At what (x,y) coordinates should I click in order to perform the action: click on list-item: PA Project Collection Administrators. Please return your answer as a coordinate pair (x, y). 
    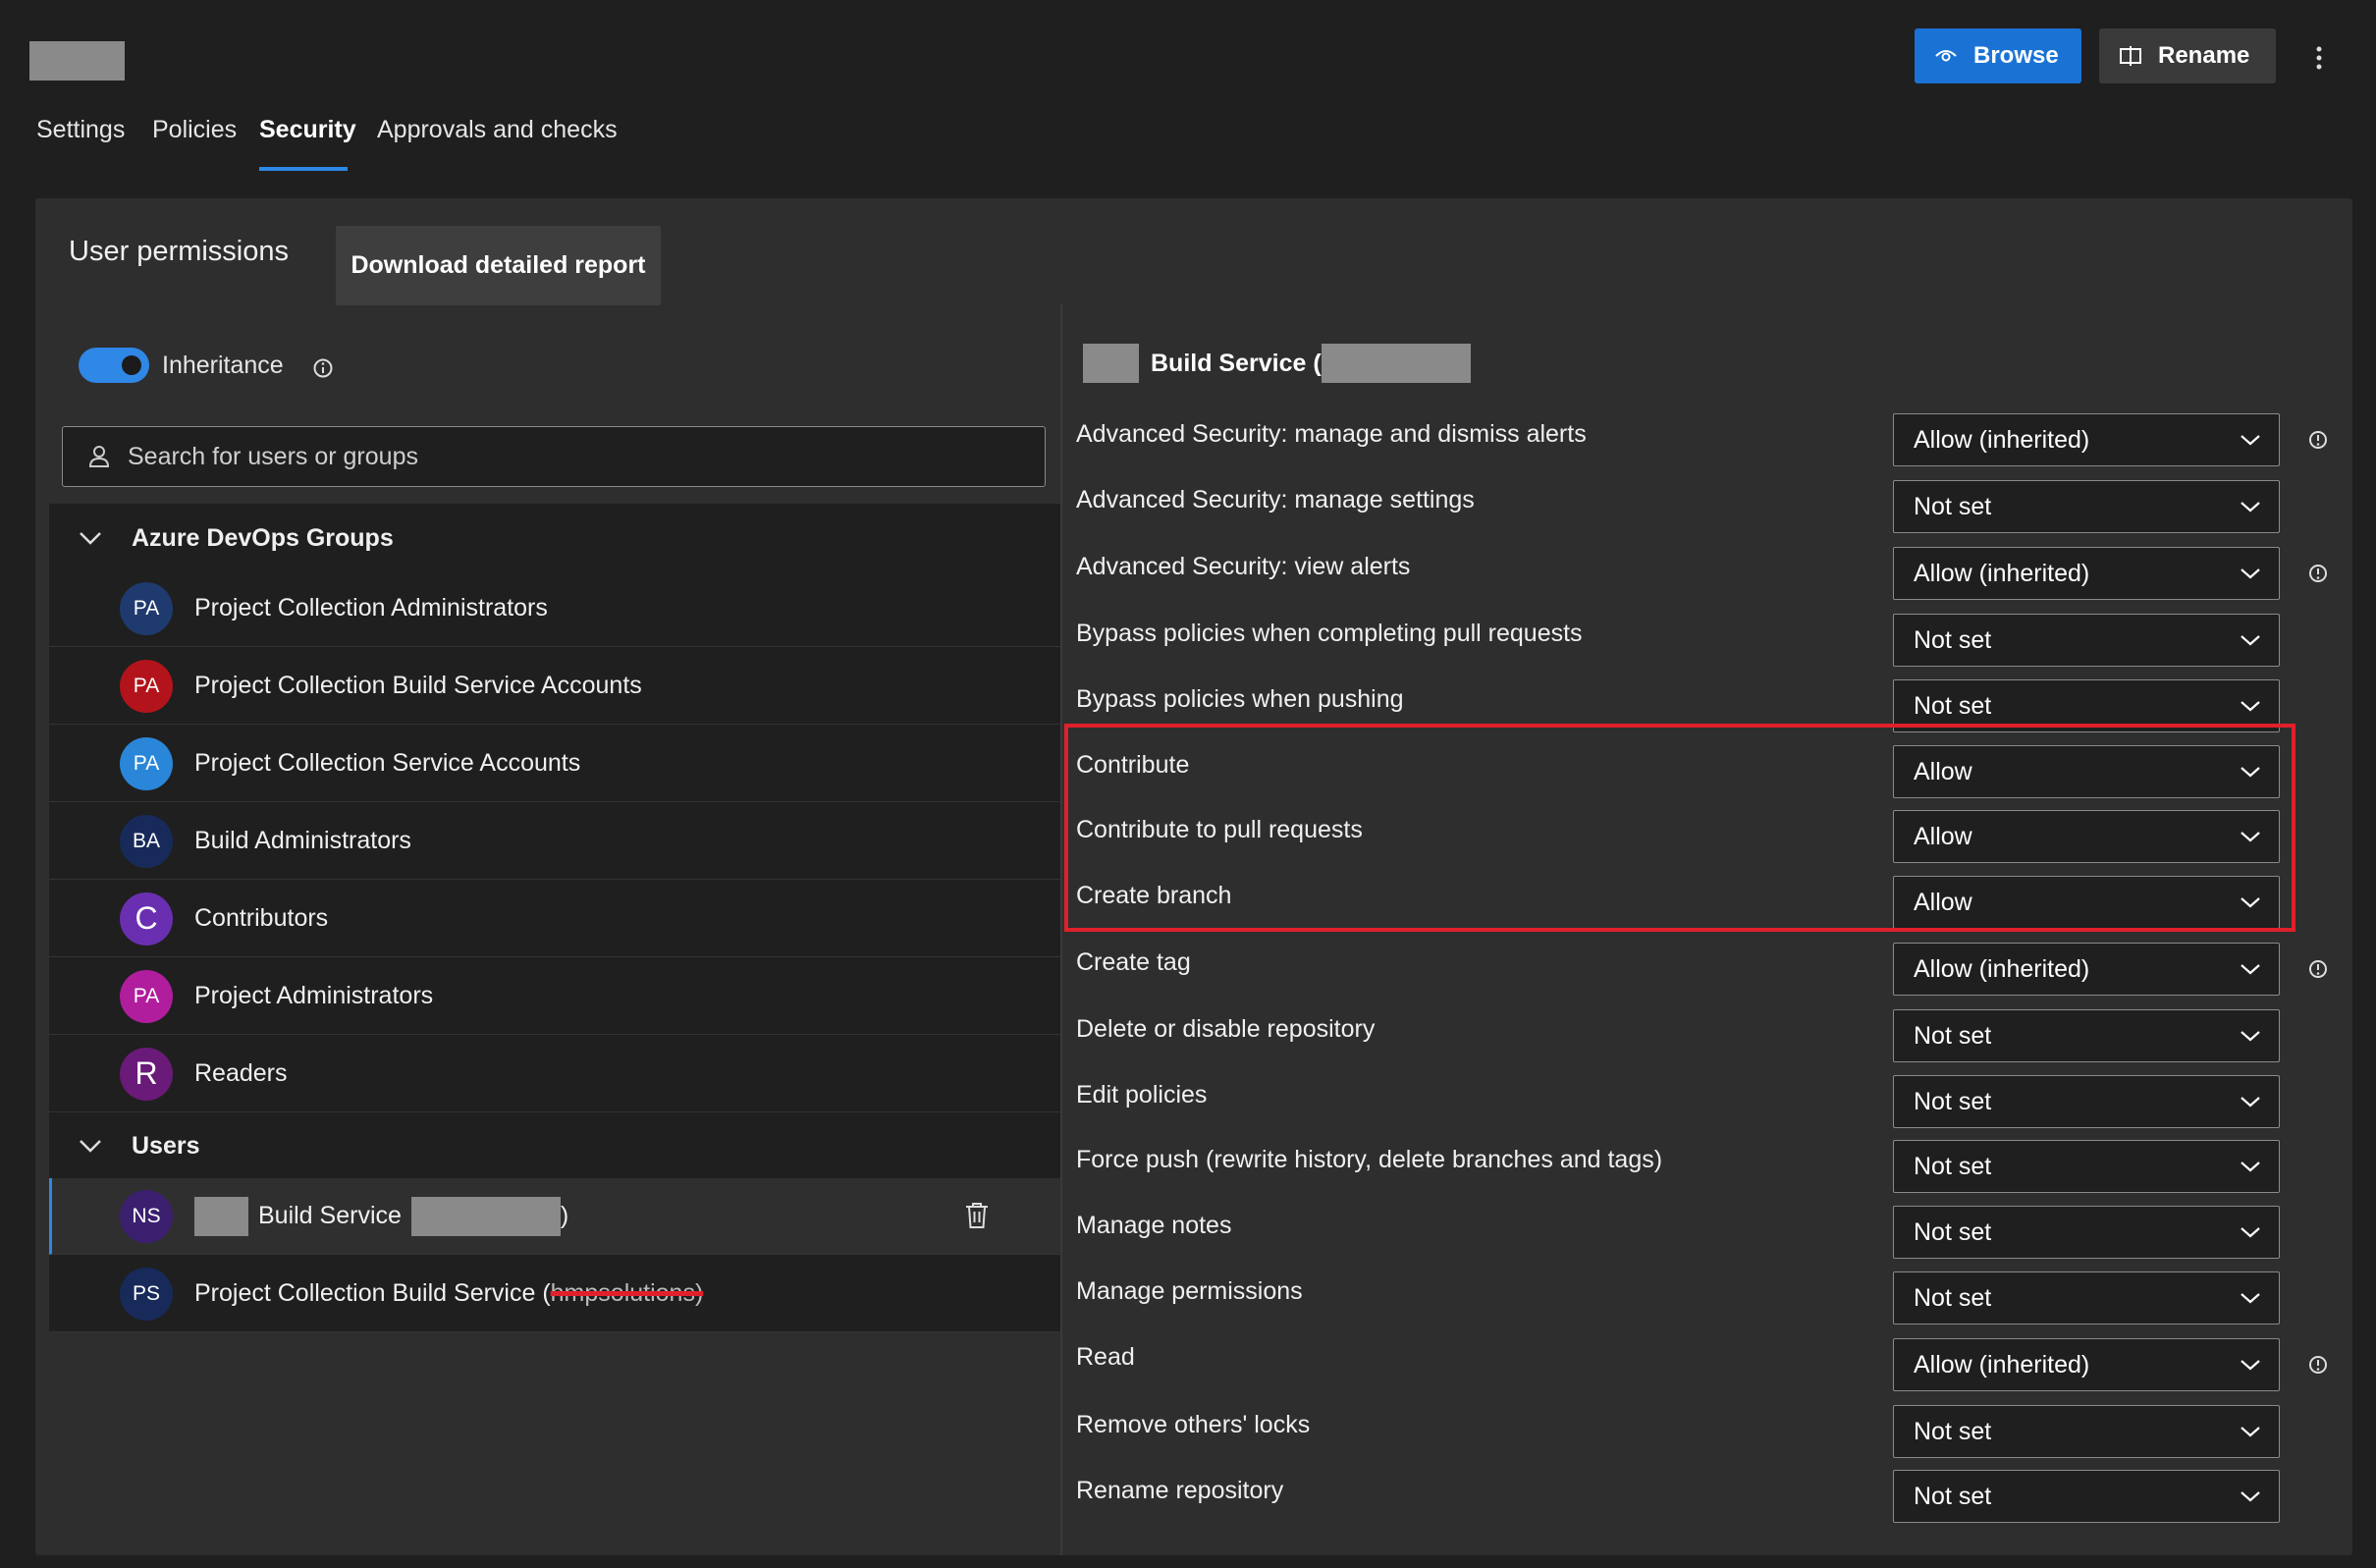
    Looking at the image, I should click on (555, 608).